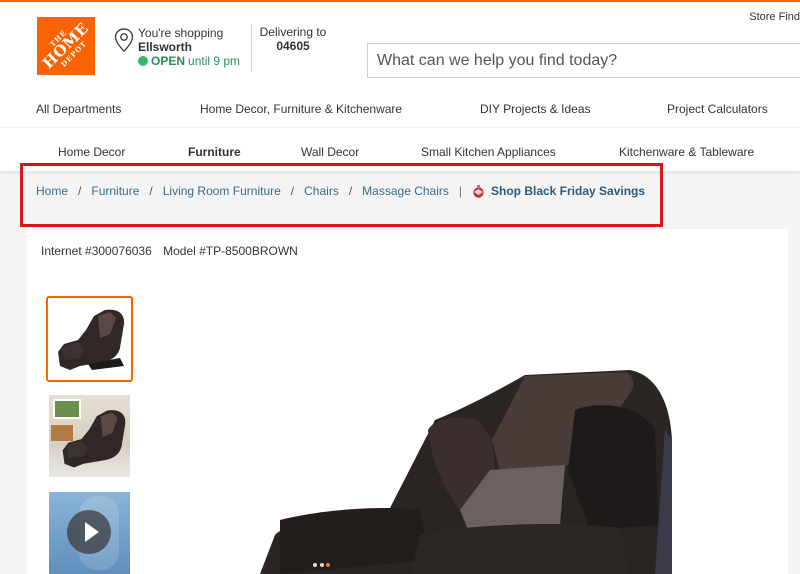 Image resolution: width=800 pixels, height=574 pixels. I want to click on model-number: Model #TP-8500BROWN, so click(230, 251).